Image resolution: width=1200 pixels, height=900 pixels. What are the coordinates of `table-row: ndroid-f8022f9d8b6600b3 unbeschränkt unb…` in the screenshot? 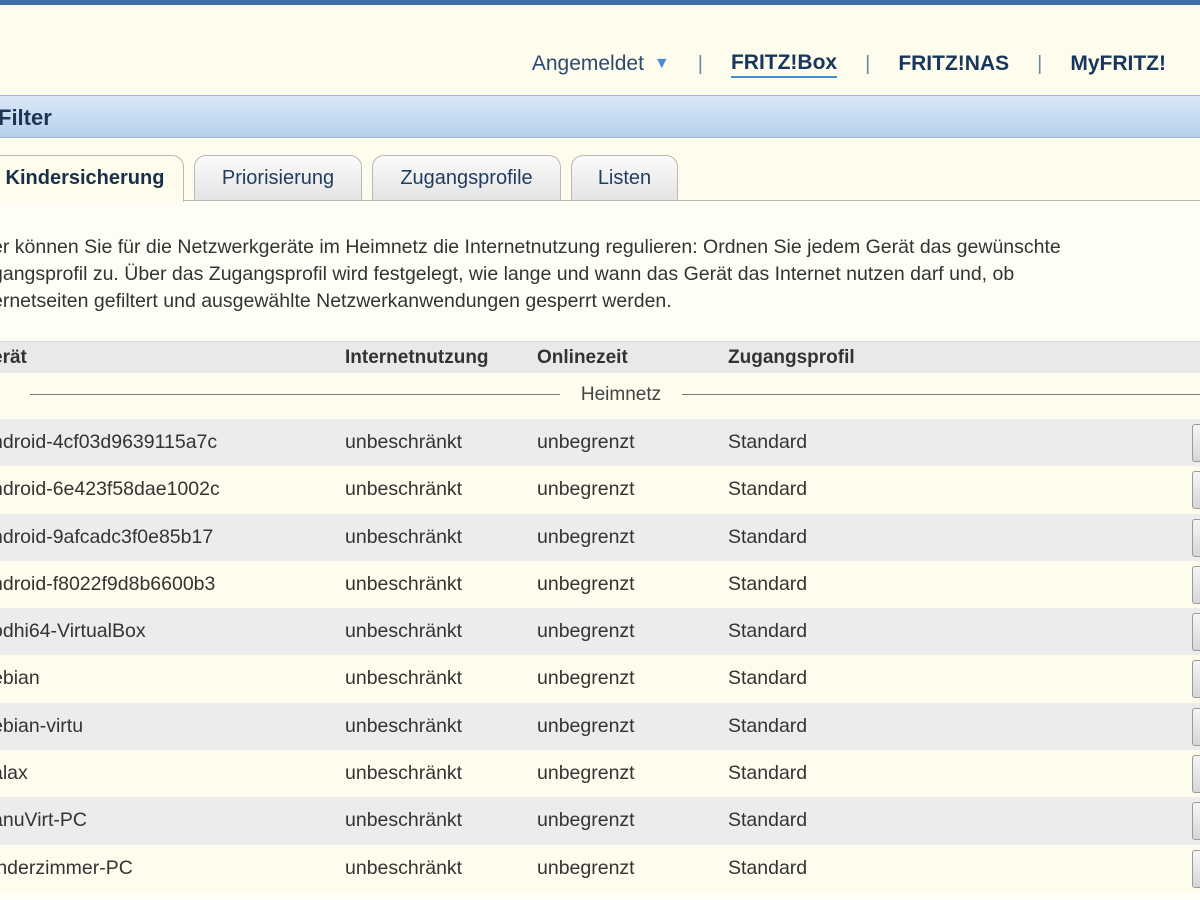 It's located at (600, 584).